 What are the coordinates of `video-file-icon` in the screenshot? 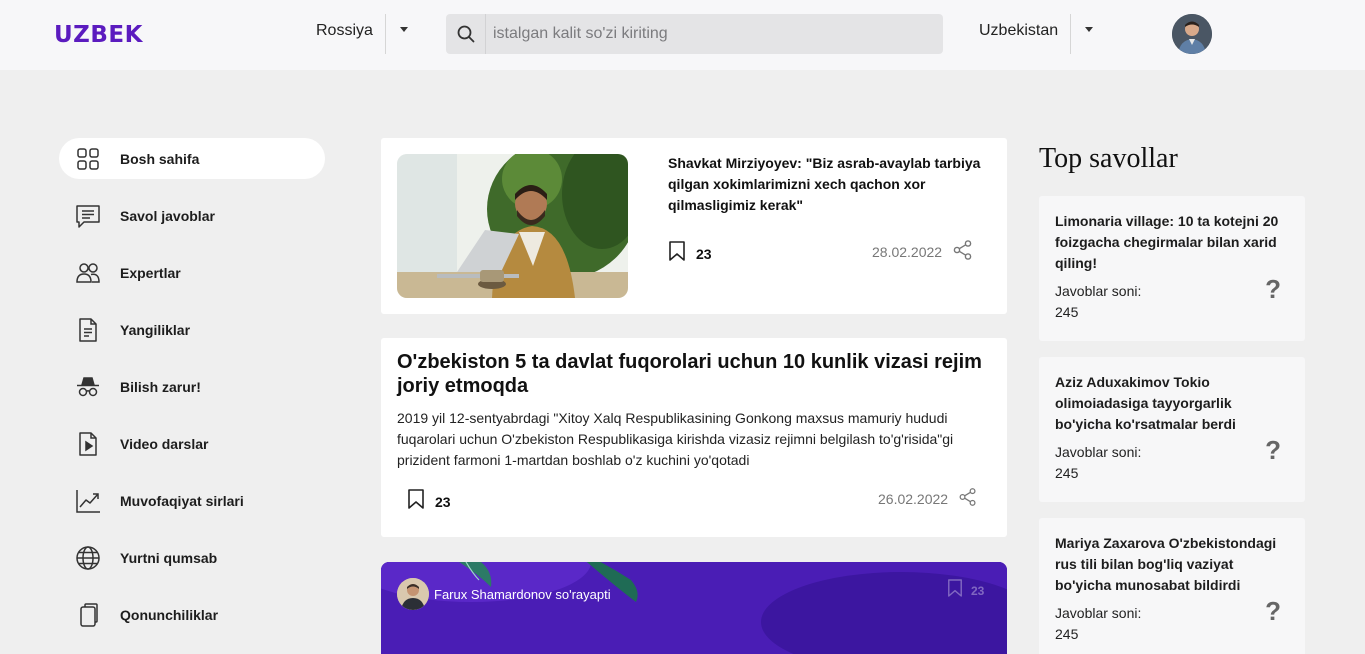 It's located at (88, 444).